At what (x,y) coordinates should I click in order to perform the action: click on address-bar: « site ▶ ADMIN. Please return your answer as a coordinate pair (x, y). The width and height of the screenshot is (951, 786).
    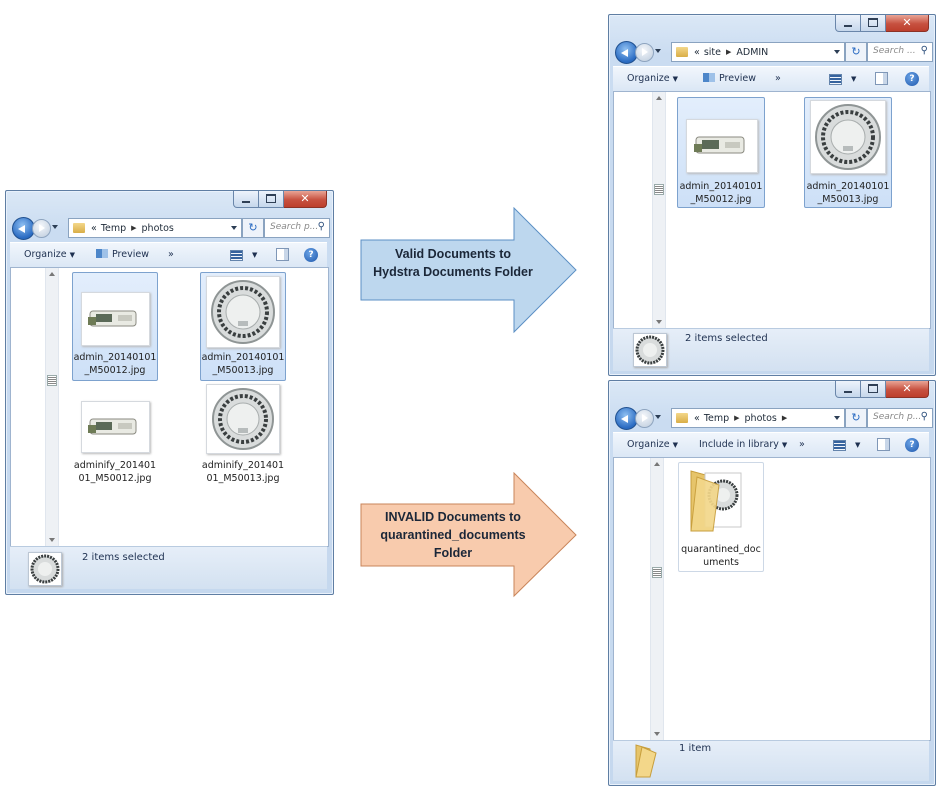
    Looking at the image, I should click on (758, 52).